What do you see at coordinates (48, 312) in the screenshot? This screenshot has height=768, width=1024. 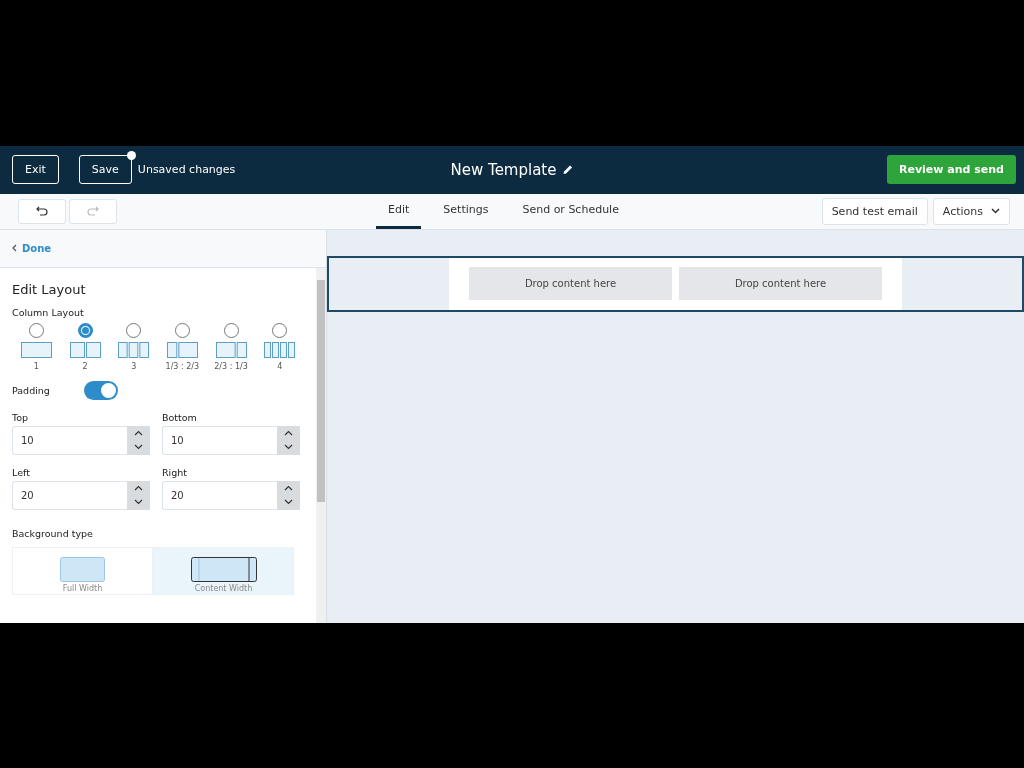 I see `column-layout-label: Column Layout` at bounding box center [48, 312].